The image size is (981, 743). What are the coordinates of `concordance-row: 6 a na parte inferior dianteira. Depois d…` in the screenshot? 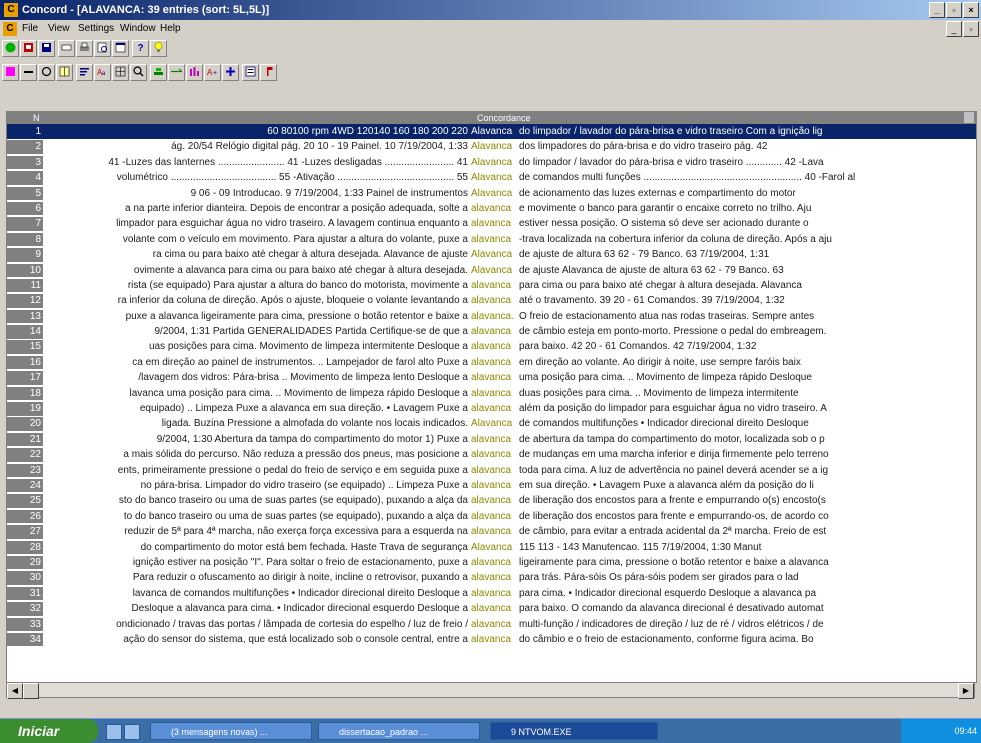 It's located at (491, 208).